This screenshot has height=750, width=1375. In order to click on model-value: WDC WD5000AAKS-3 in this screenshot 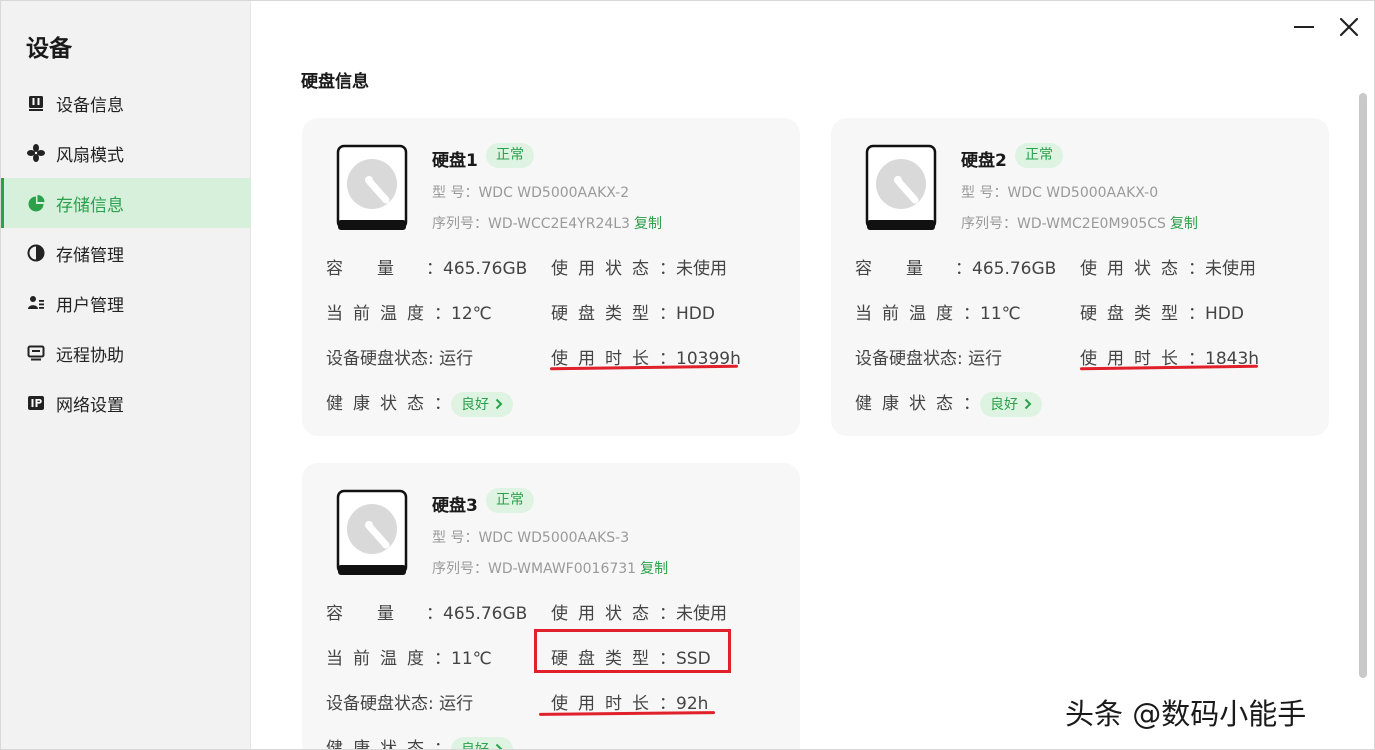, I will do `click(554, 538)`.